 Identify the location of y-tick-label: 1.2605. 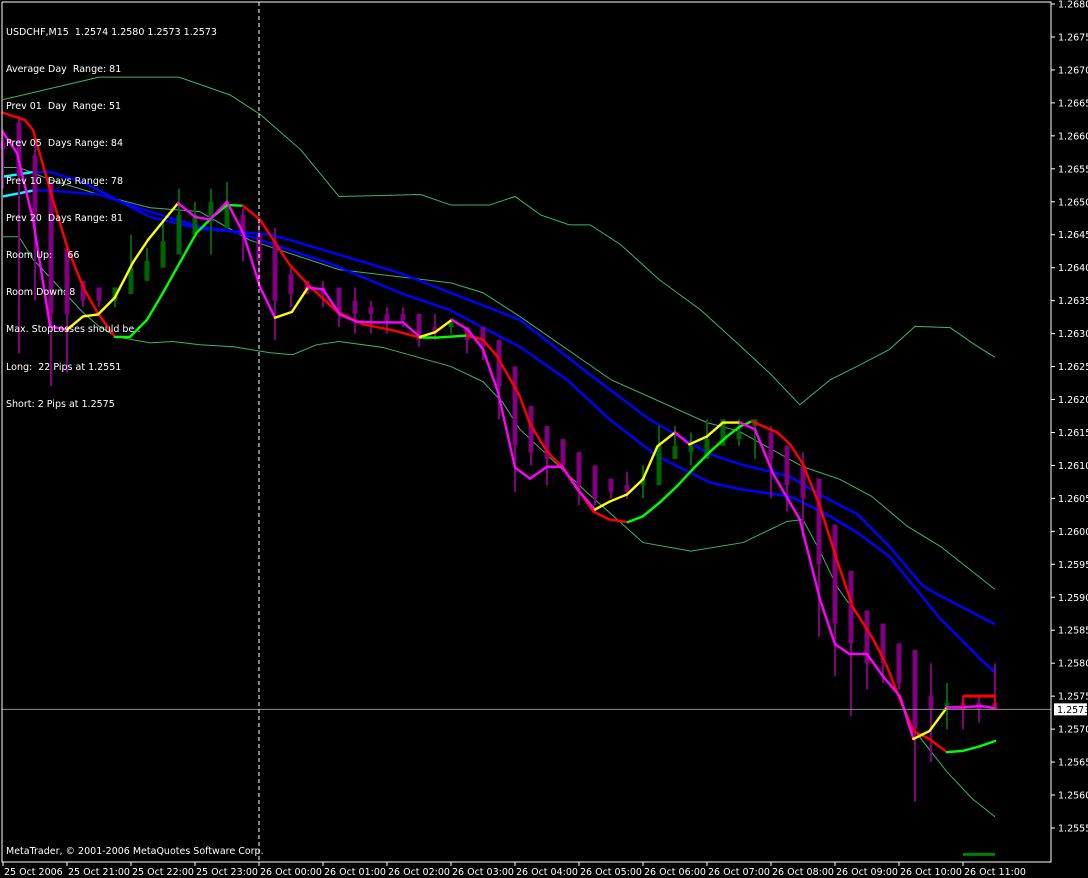
(1073, 499).